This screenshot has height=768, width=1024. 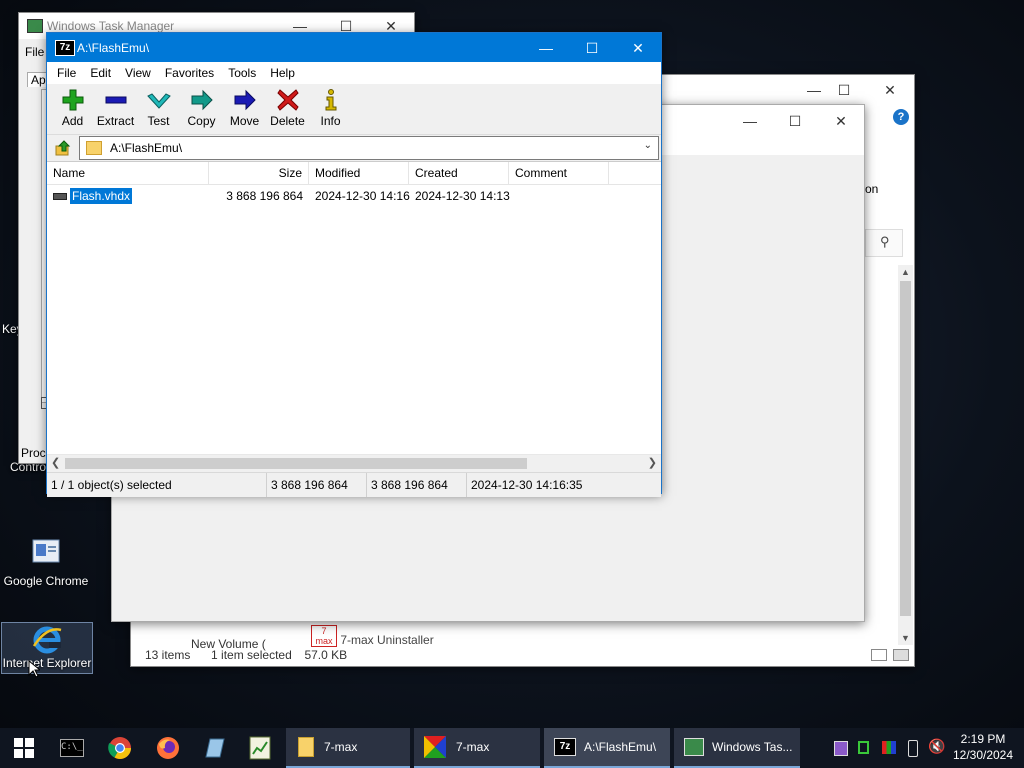 What do you see at coordinates (901, 117) in the screenshot?
I see `help-icon: ?` at bounding box center [901, 117].